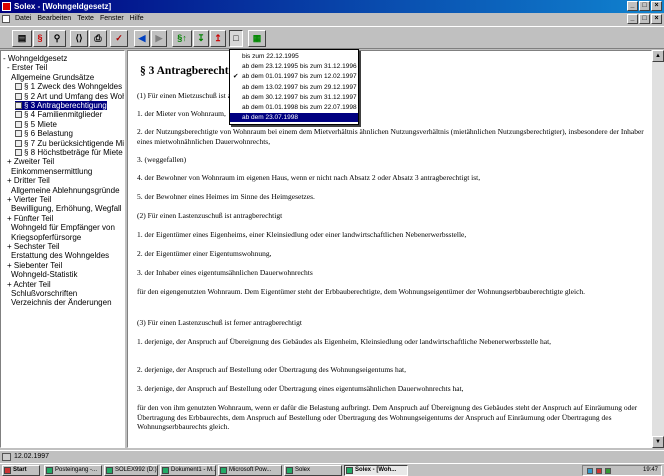  I want to click on tree-item: Bewilligung, Erhöhung, Wegfall, so click(66, 208).